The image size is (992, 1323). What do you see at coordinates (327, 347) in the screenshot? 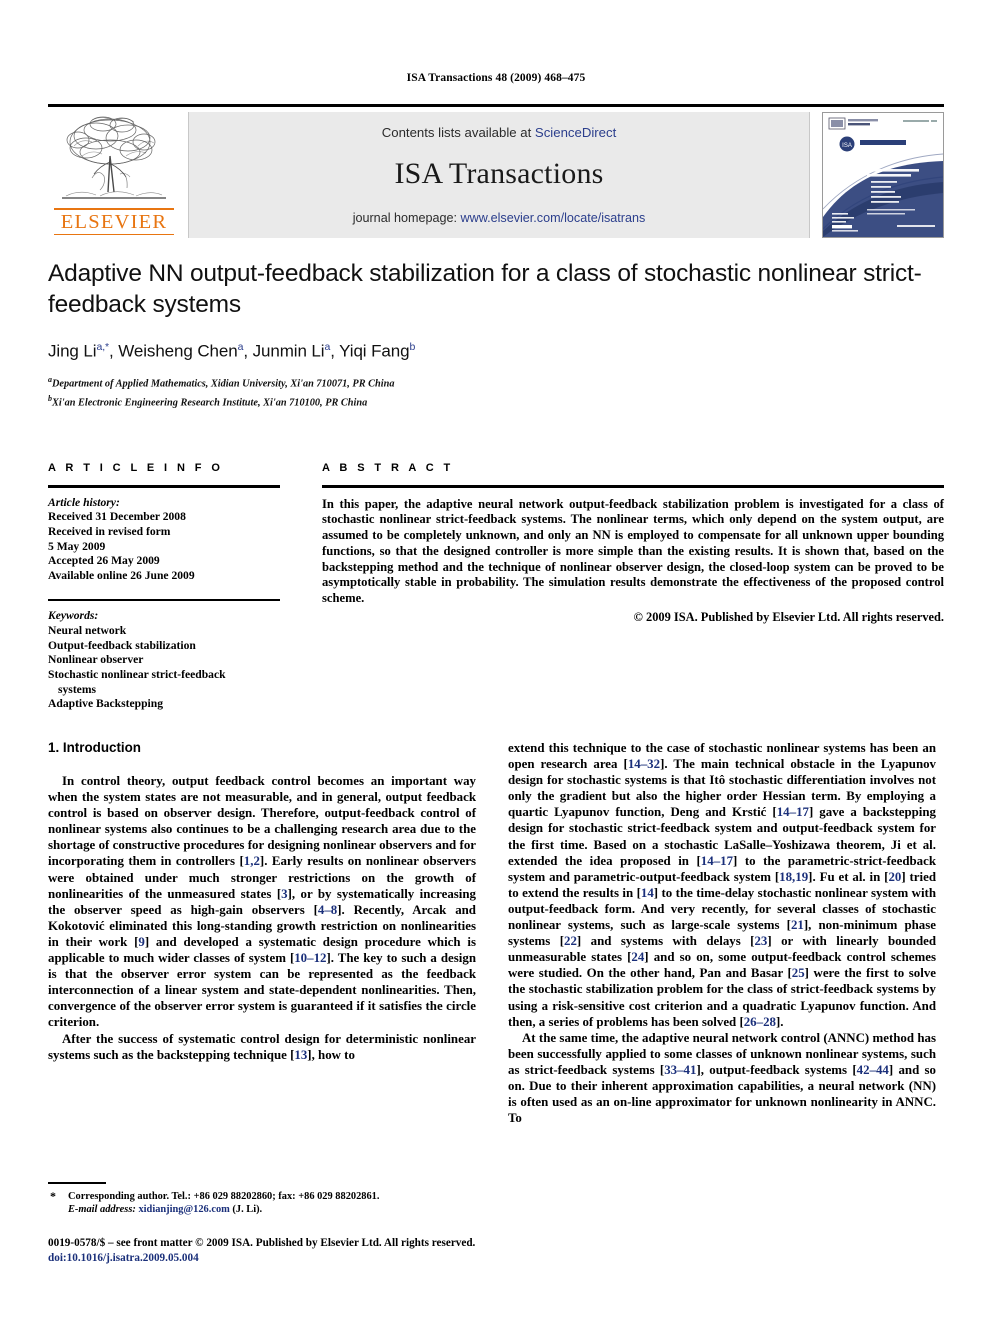
I see `author-marks: a` at bounding box center [327, 347].